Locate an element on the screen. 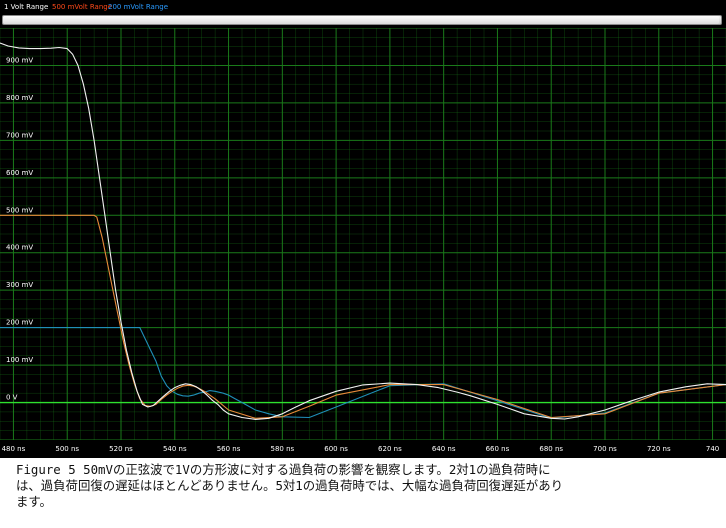 This screenshot has height=528, width=726. y-tick-label: 600 mV is located at coordinates (19, 173).